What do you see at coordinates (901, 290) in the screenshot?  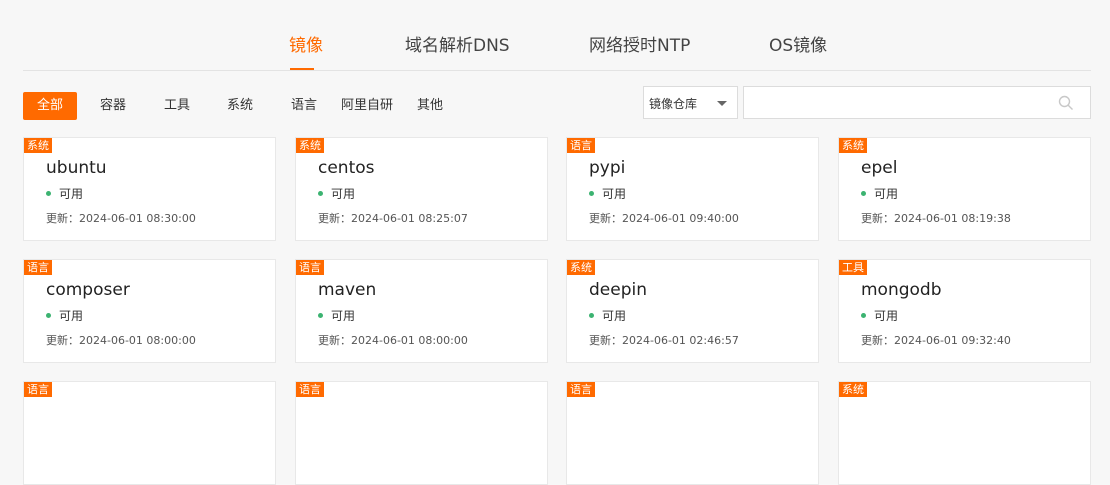 I see `mirror-name: mongodb` at bounding box center [901, 290].